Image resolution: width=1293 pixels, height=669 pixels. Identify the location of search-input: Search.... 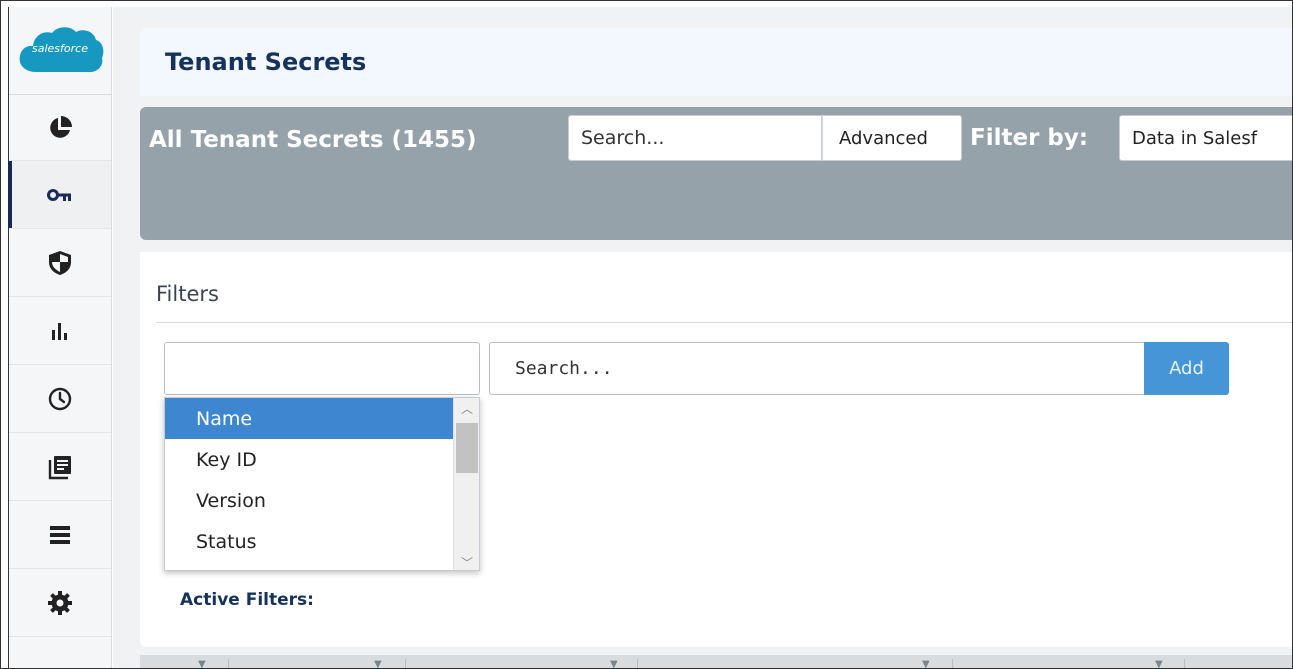
(695, 138).